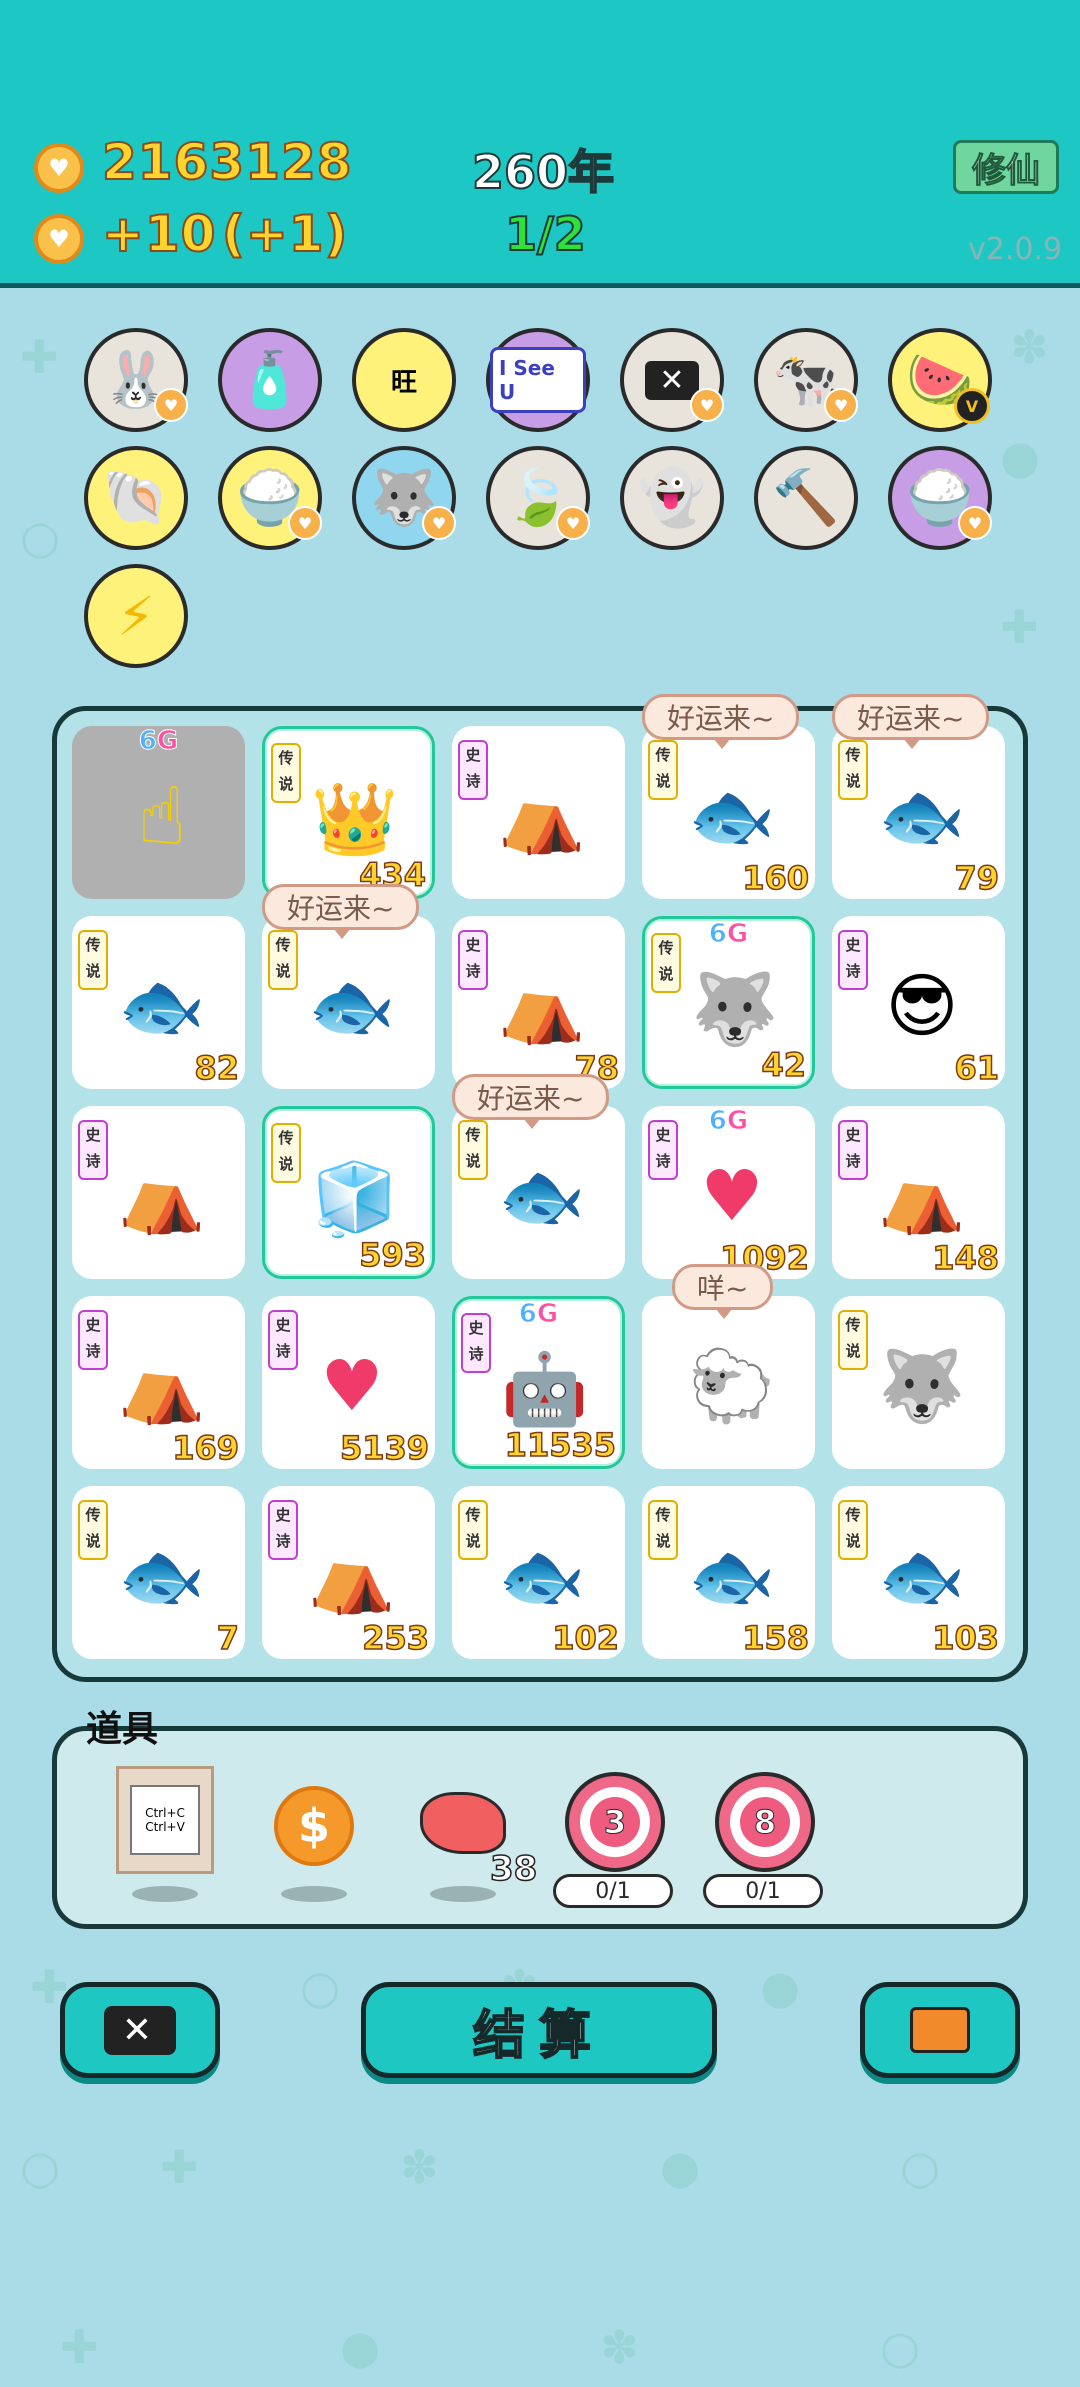 This screenshot has height=2387, width=1080. I want to click on cell-value: 102, so click(585, 1638).